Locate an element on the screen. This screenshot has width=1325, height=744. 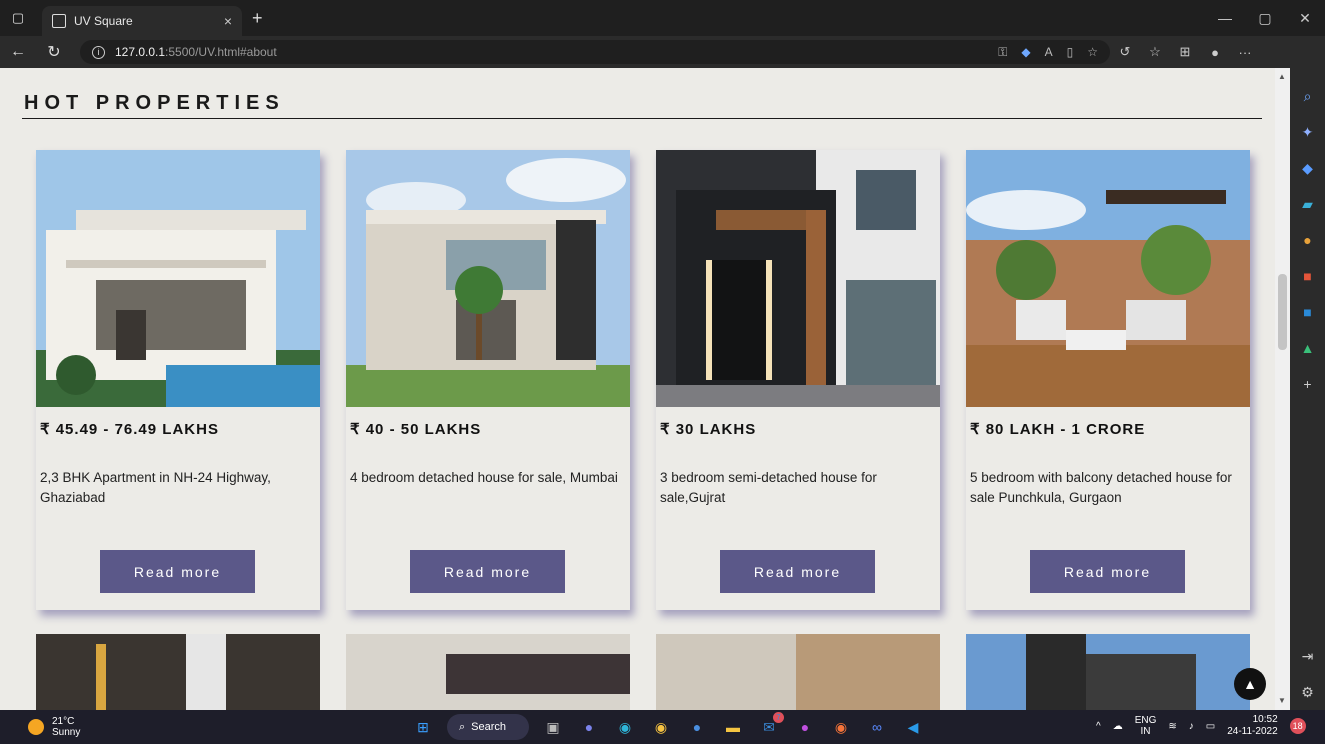
new-tab-button: + is located at coordinates (257, 18).